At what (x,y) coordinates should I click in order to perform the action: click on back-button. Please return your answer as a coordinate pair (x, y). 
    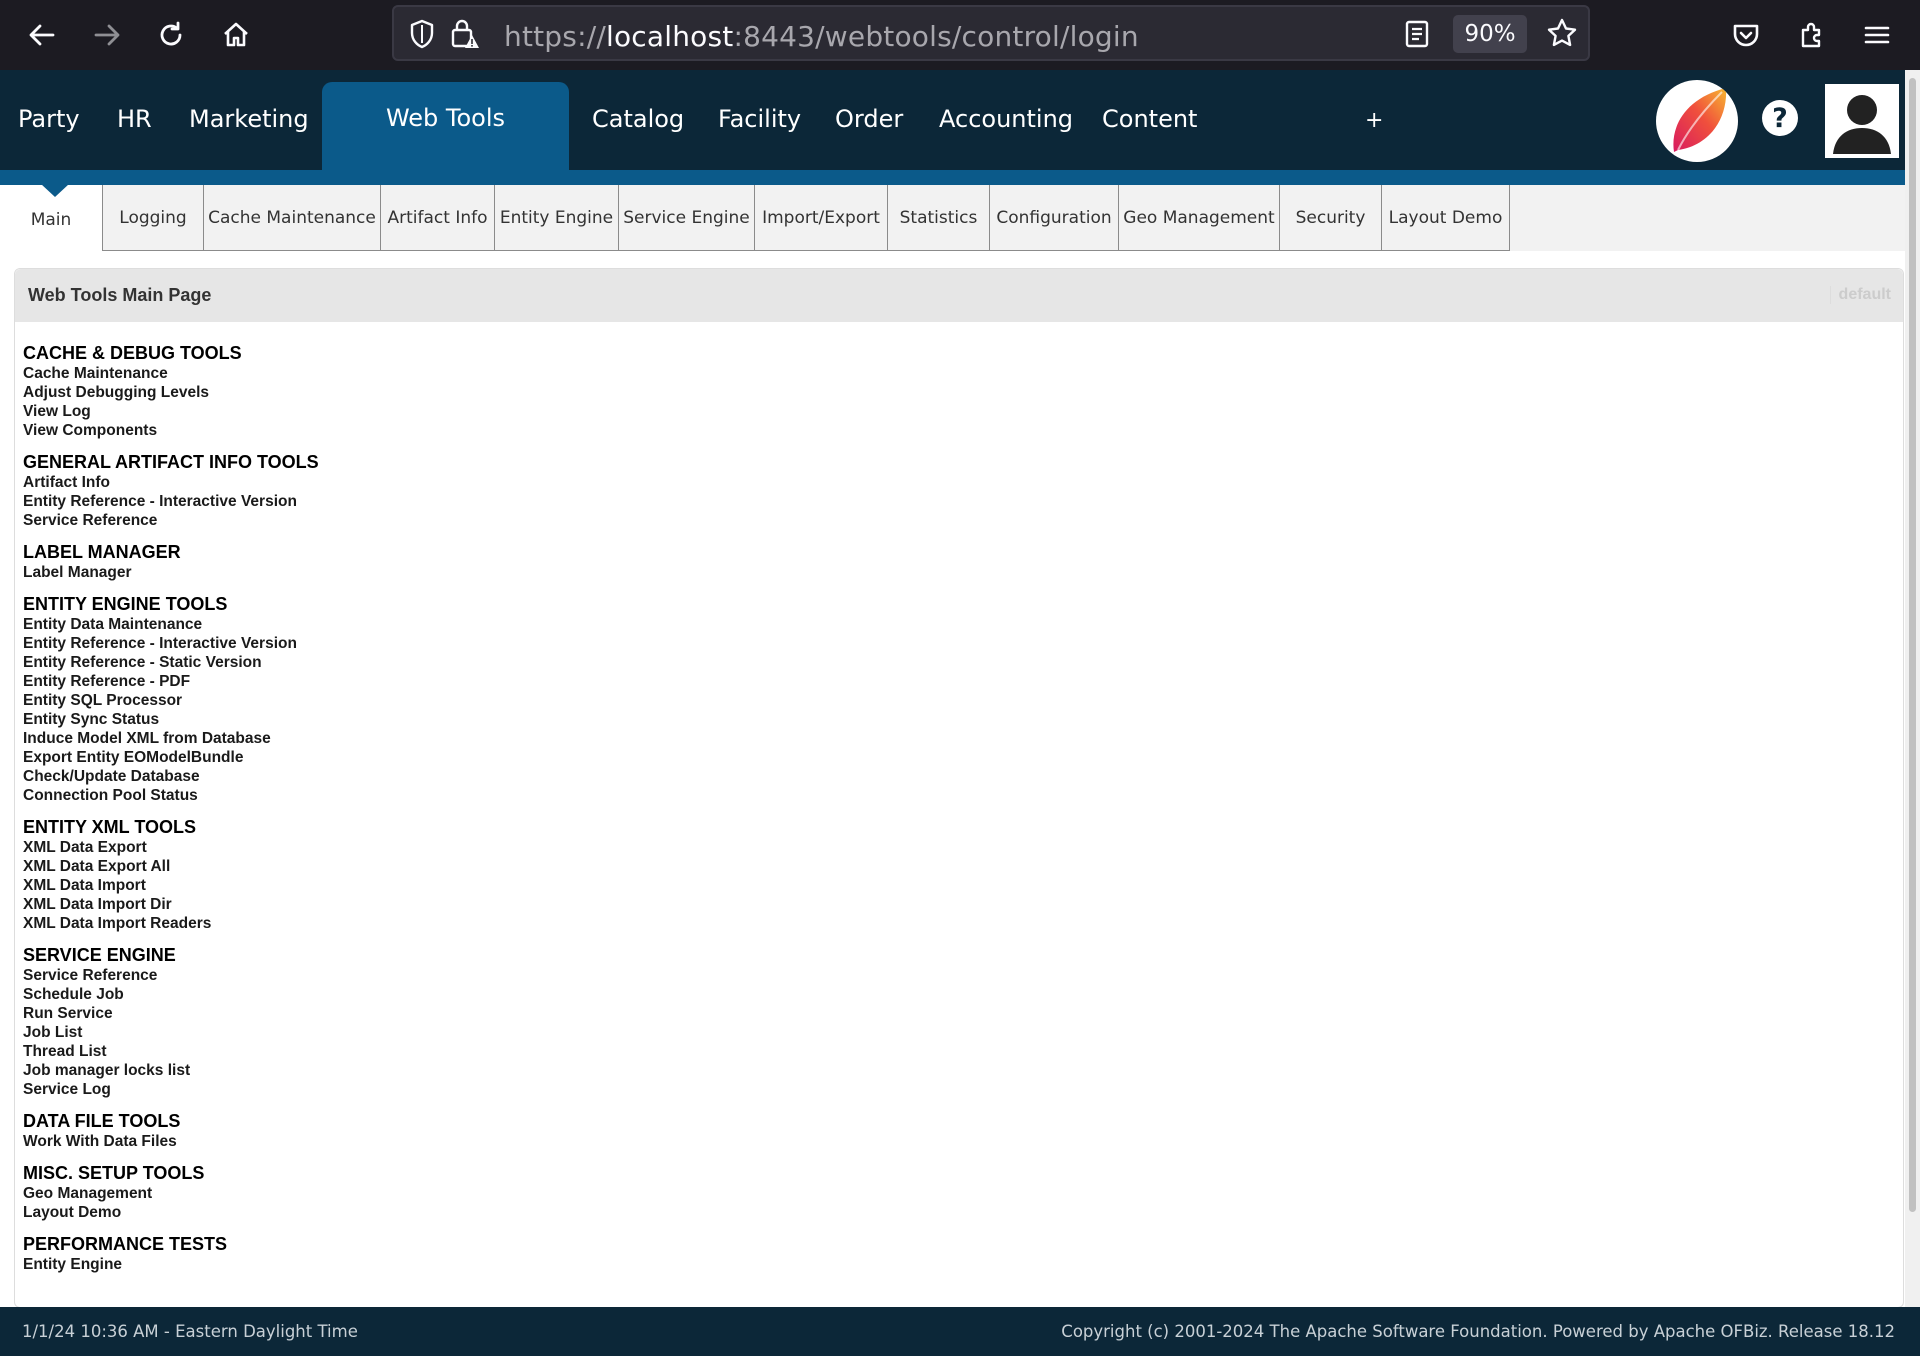
    Looking at the image, I should click on (42, 35).